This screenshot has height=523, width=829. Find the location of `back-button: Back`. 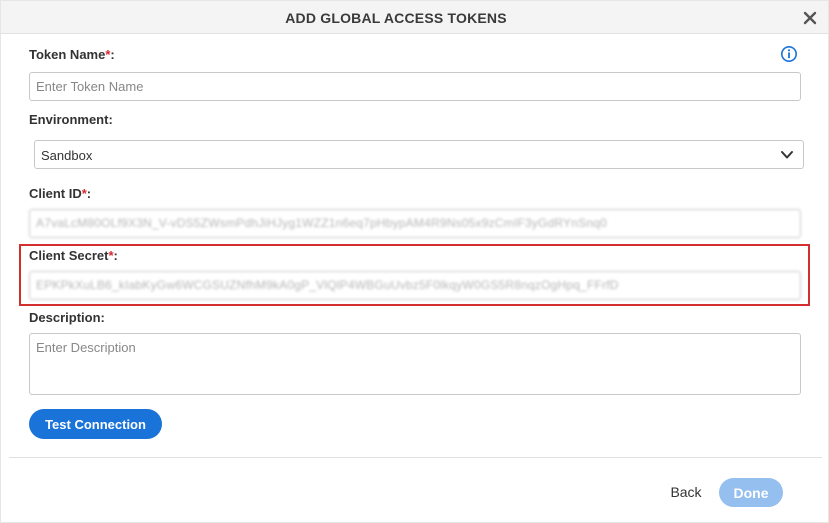

back-button: Back is located at coordinates (686, 492).